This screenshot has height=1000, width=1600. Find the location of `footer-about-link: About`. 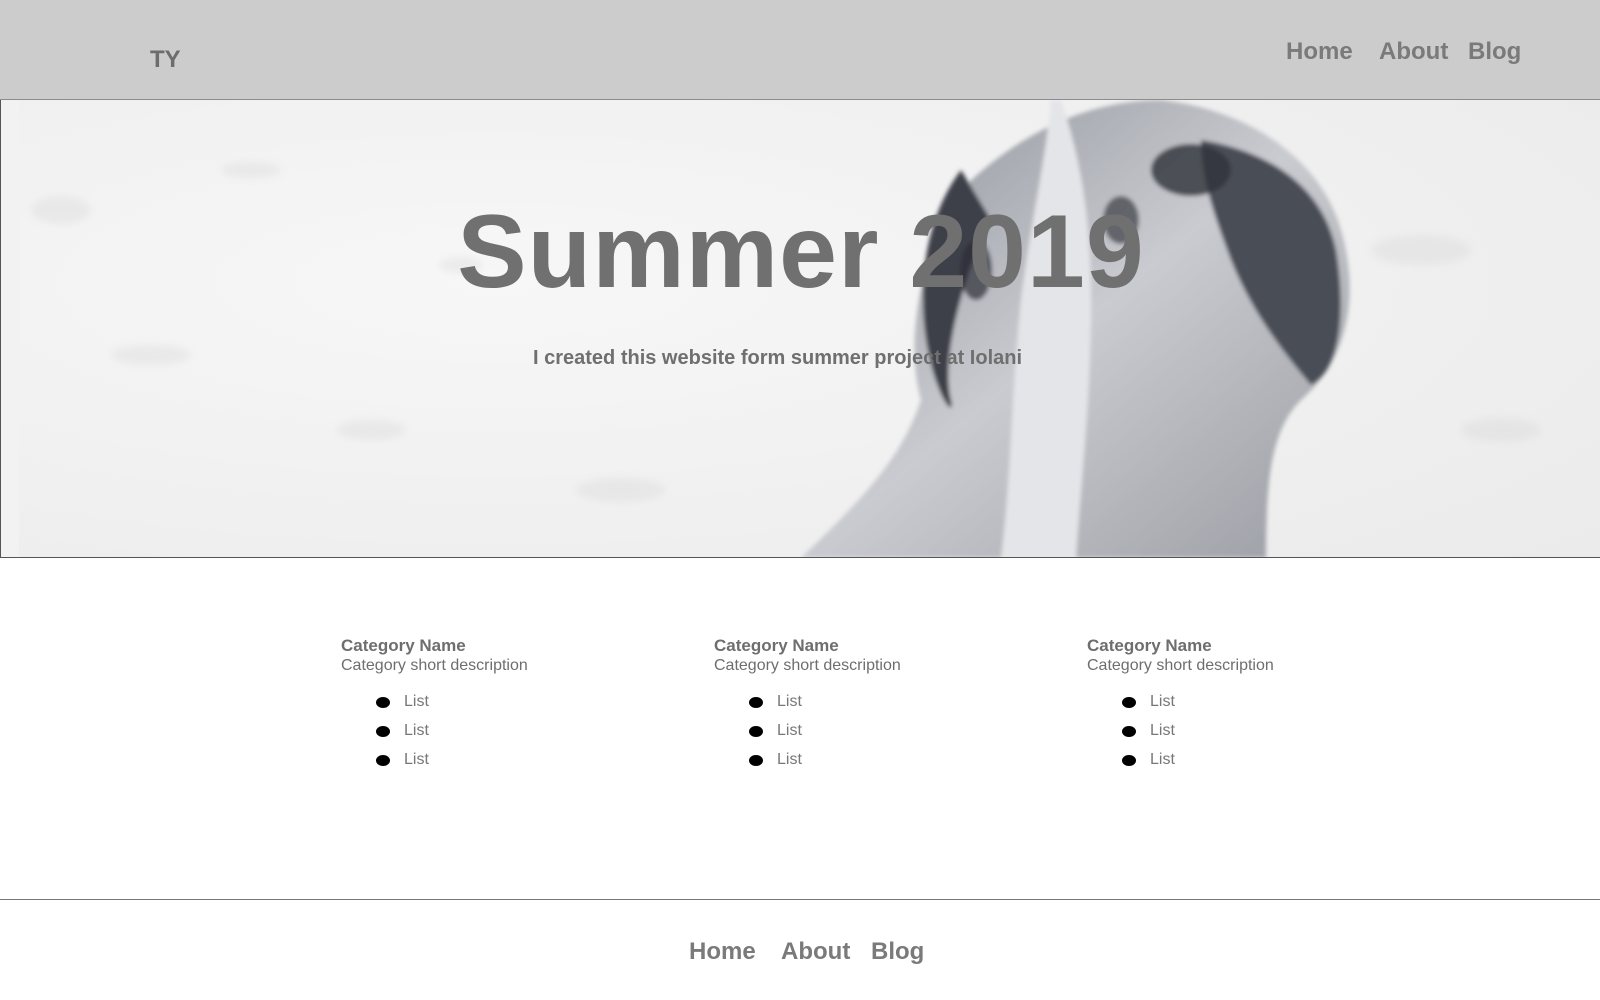

footer-about-link: About is located at coordinates (815, 952).